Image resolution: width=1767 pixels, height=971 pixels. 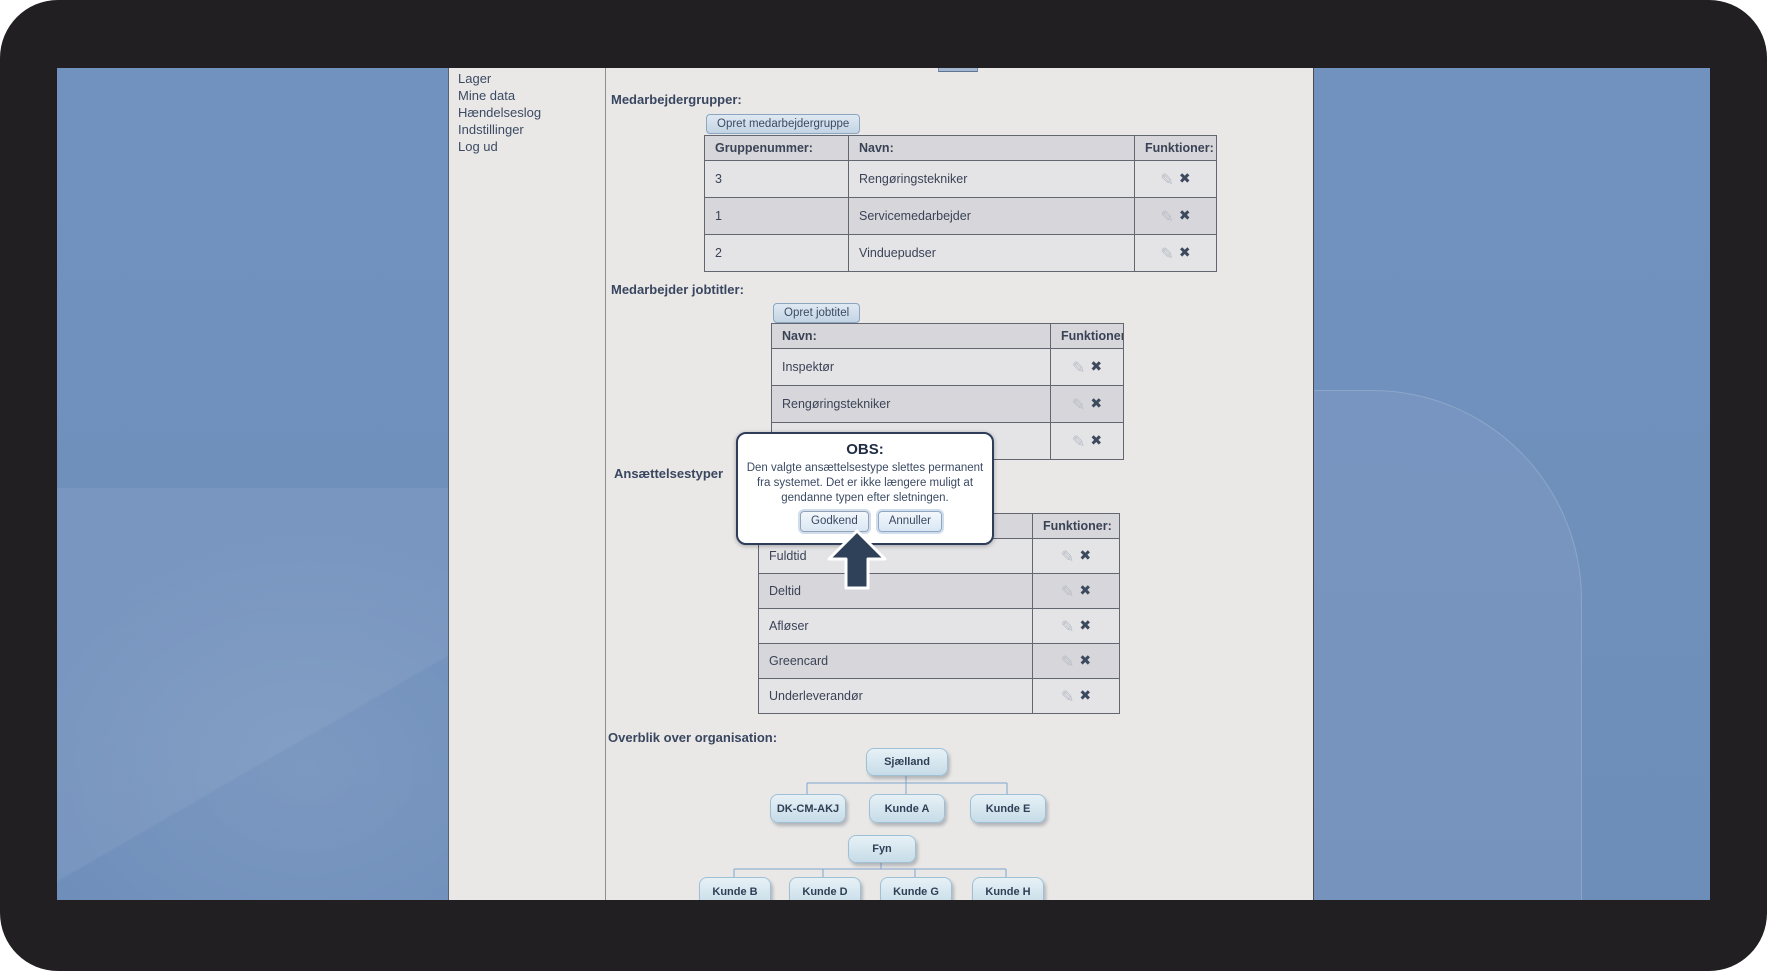 I want to click on employment-name-cell: Greencard, so click(x=895, y=661).